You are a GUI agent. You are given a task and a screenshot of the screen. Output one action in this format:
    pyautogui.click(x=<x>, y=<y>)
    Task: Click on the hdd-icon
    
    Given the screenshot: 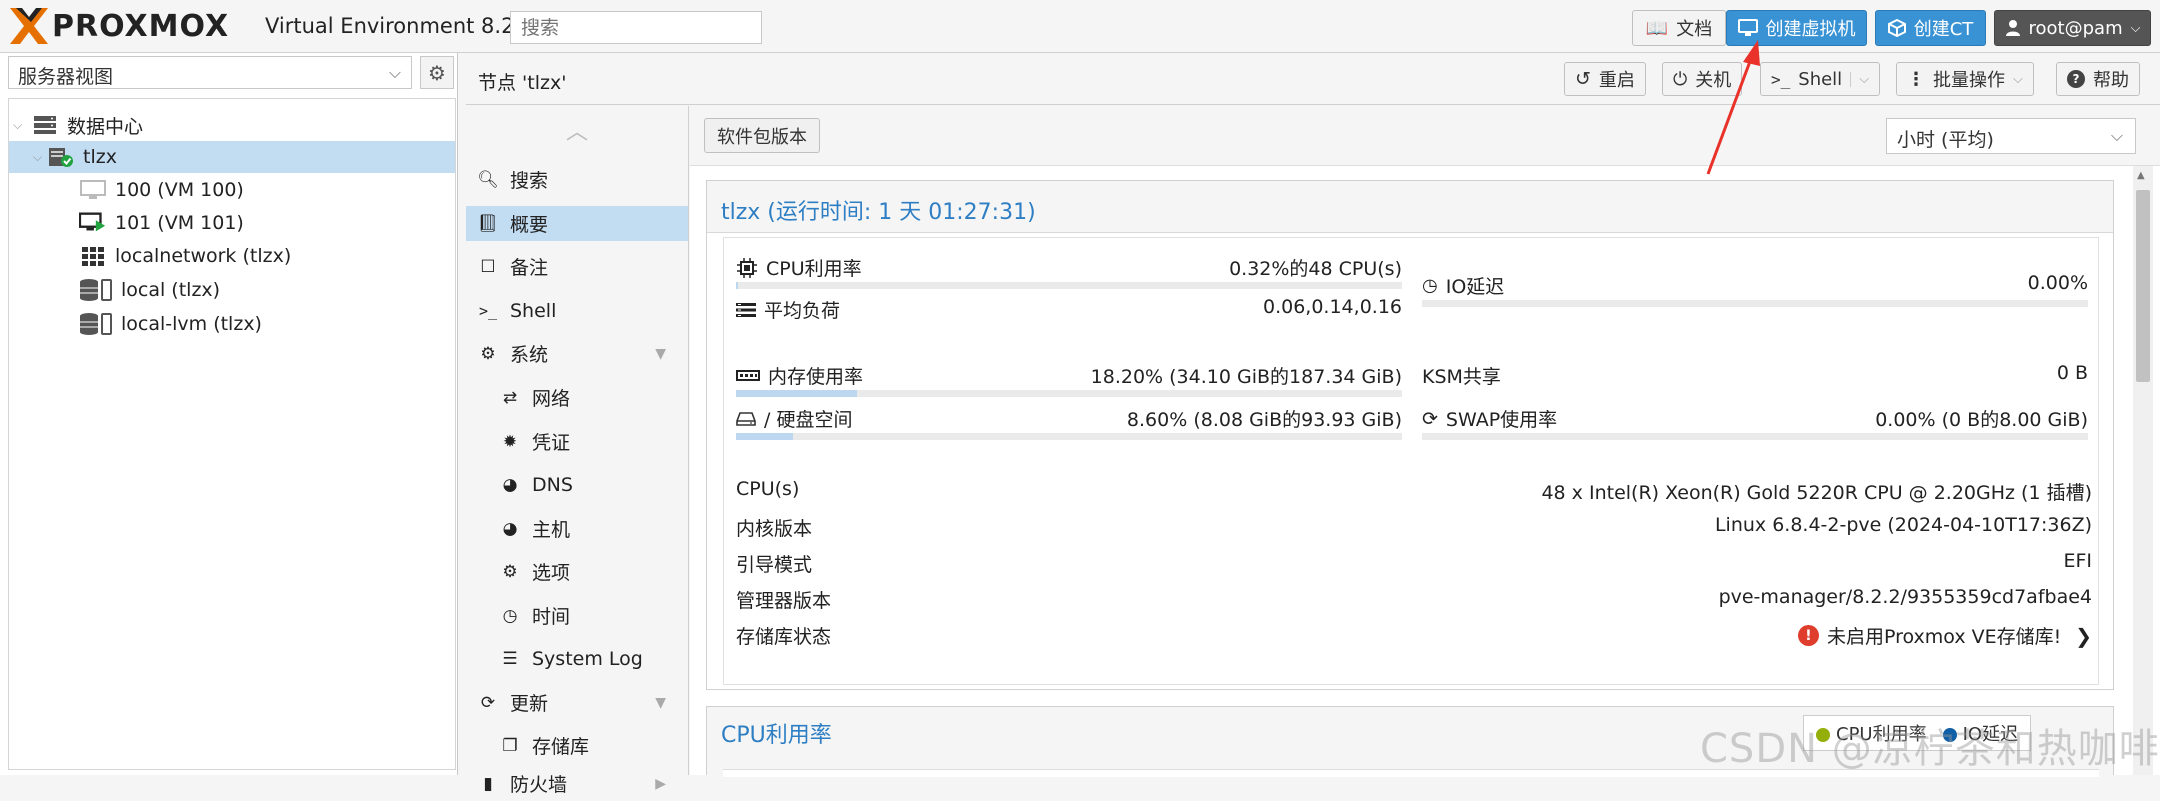 What is the action you would take?
    pyautogui.click(x=746, y=418)
    